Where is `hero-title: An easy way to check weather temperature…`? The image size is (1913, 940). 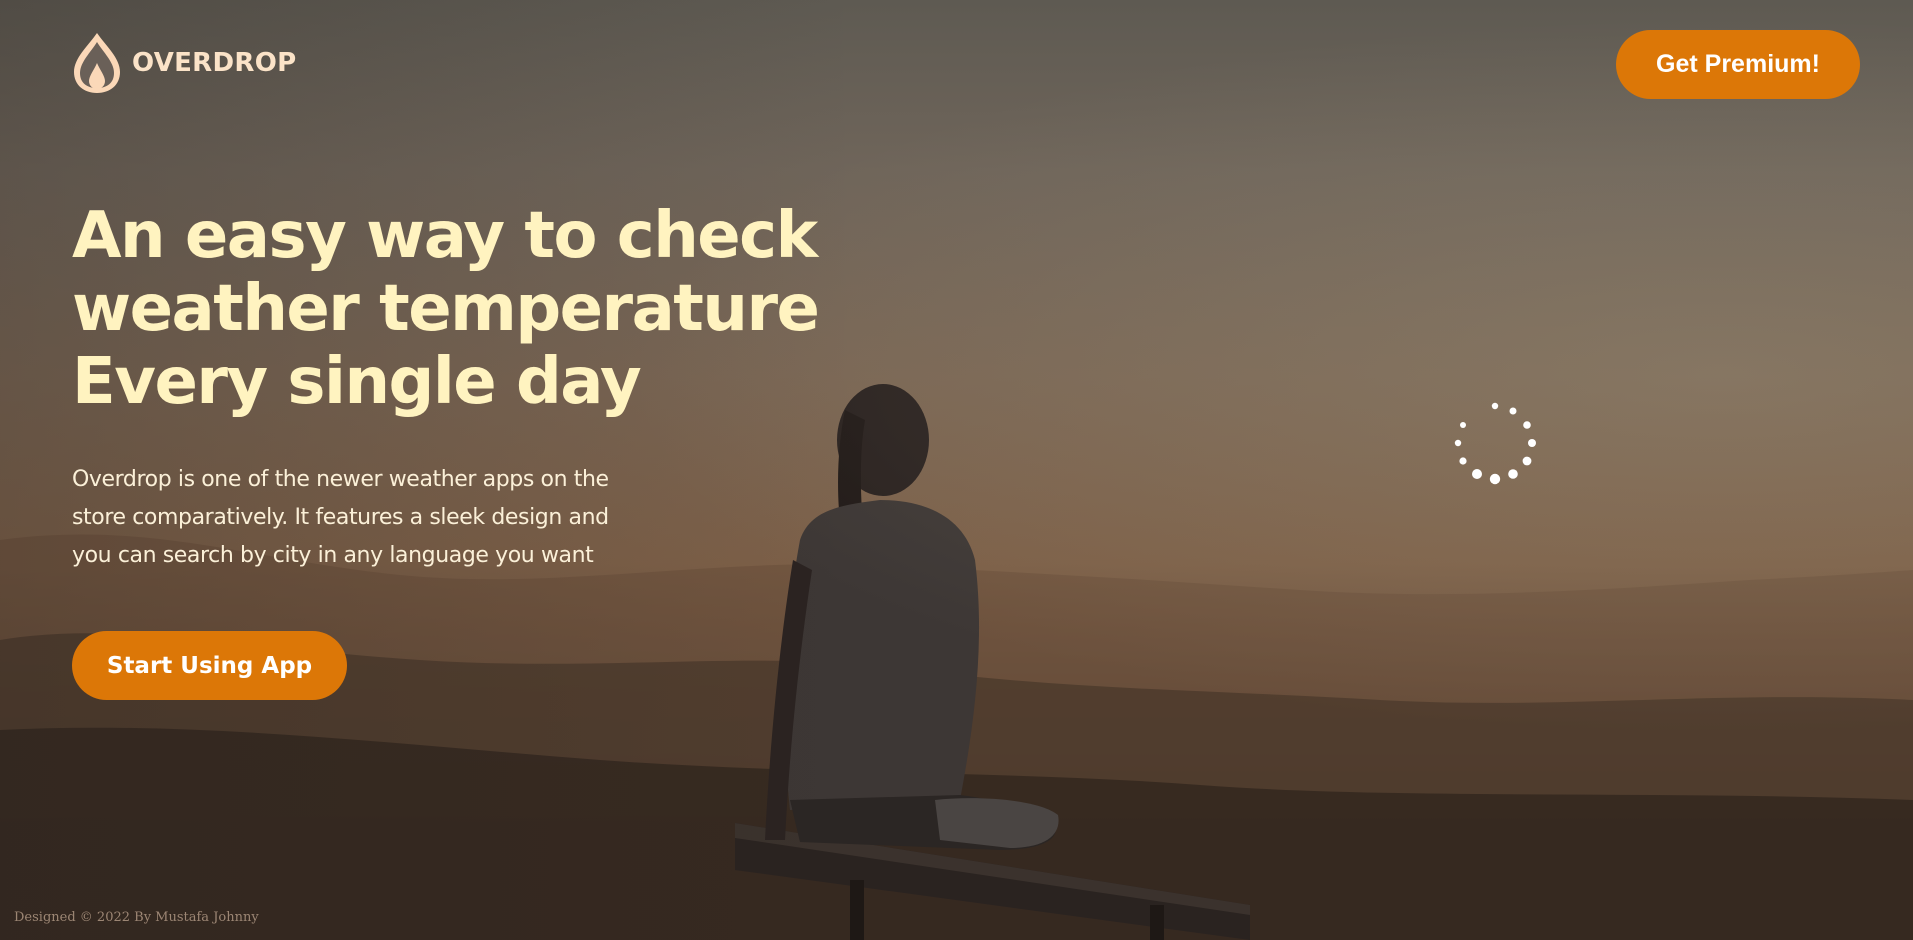
hero-title: An easy way to check weather temperature… is located at coordinates (482, 309).